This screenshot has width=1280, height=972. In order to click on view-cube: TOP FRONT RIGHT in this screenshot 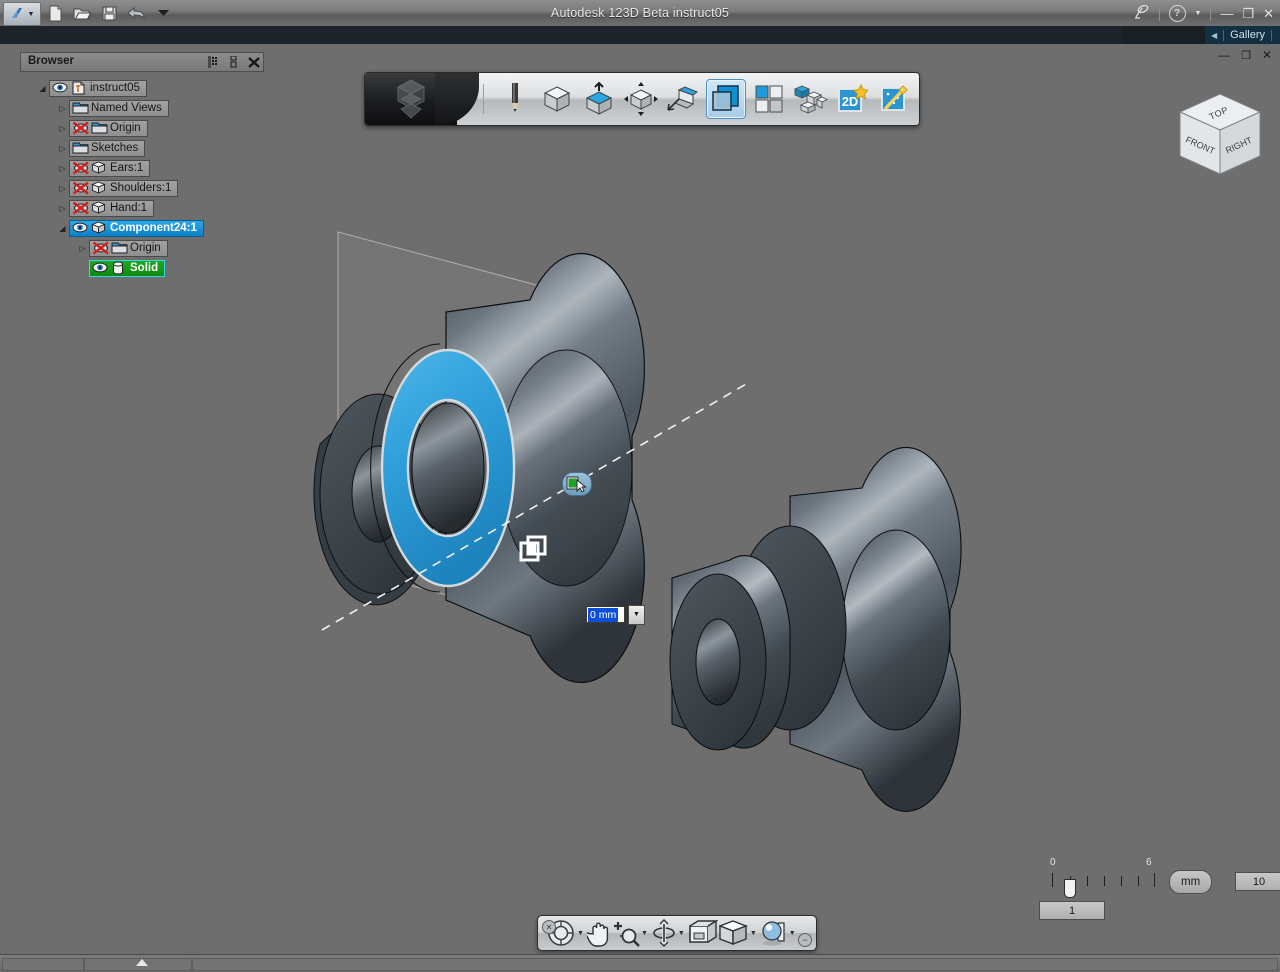, I will do `click(1220, 136)`.